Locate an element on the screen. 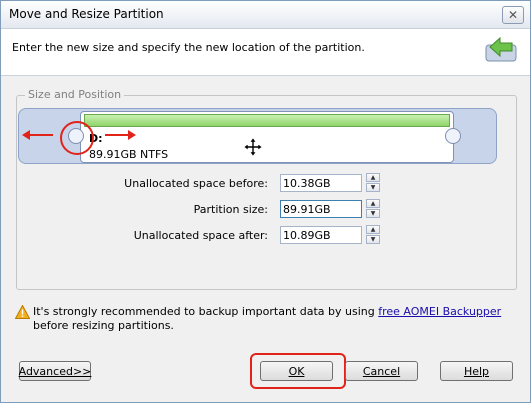  cancel-button: Cancel is located at coordinates (381, 371).